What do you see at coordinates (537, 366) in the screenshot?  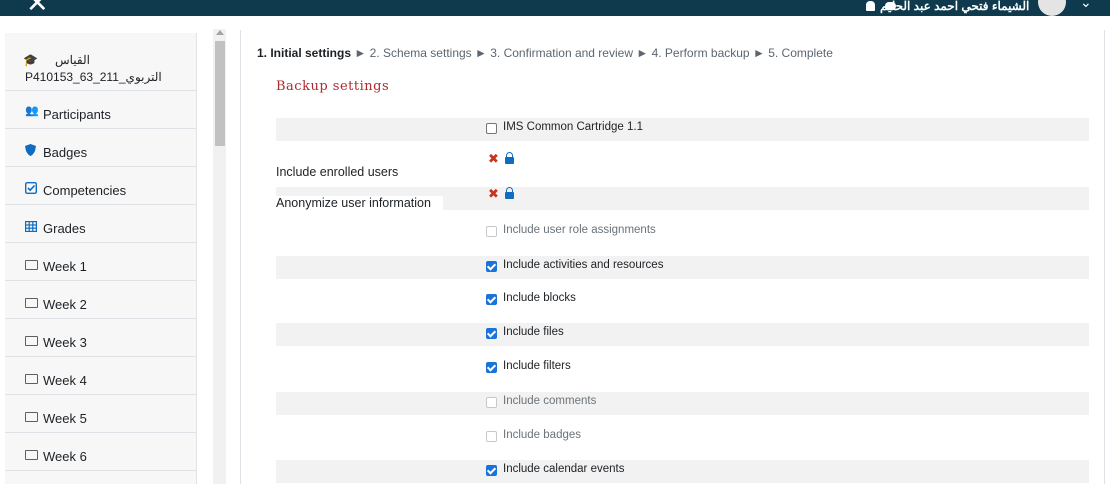 I see `checkbox-label: Include filters` at bounding box center [537, 366].